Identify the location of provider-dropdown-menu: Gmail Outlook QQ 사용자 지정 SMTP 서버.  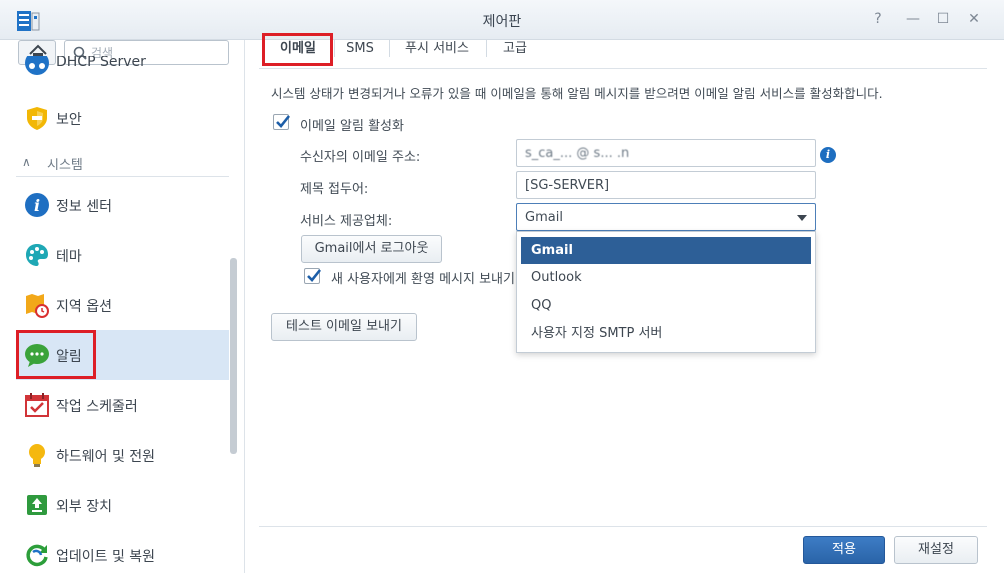
(666, 292).